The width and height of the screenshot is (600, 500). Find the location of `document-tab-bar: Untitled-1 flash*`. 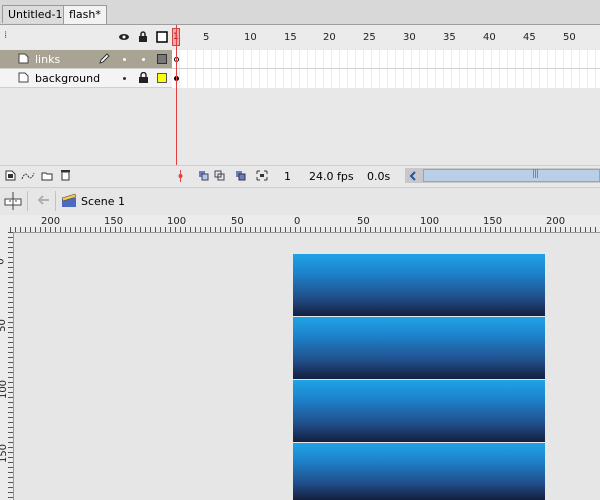

document-tab-bar: Untitled-1 flash* is located at coordinates (300, 12).